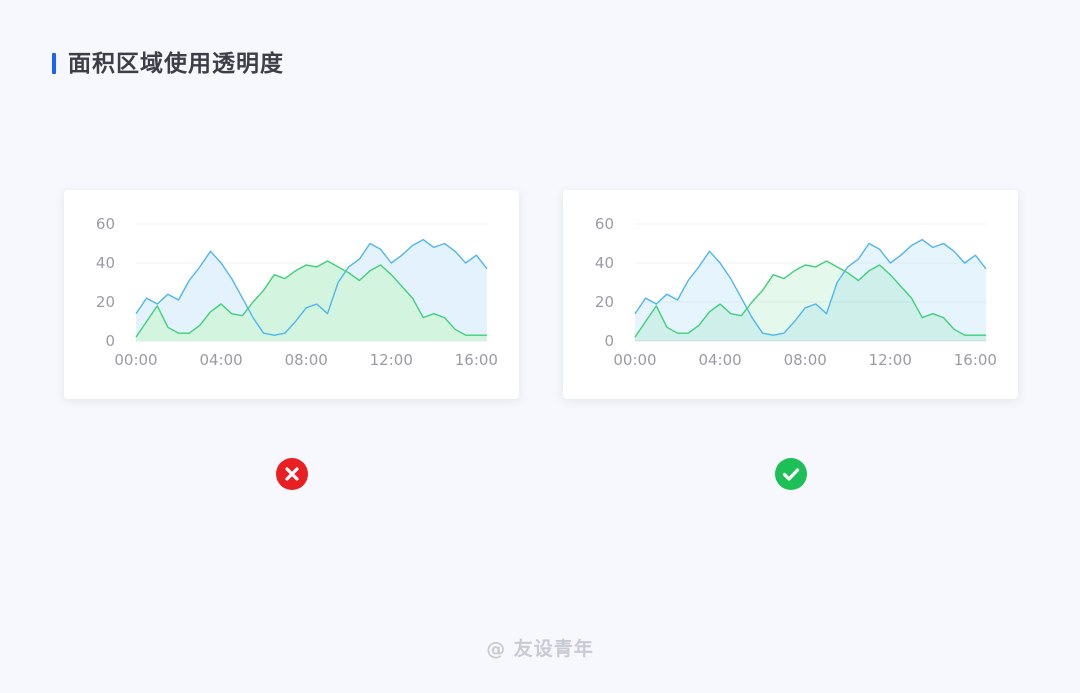 This screenshot has height=693, width=1080. I want to click on chart-card-transparent: 0 20 40 60 00:00 04:00 08:00 12:00 16:00, so click(790, 294).